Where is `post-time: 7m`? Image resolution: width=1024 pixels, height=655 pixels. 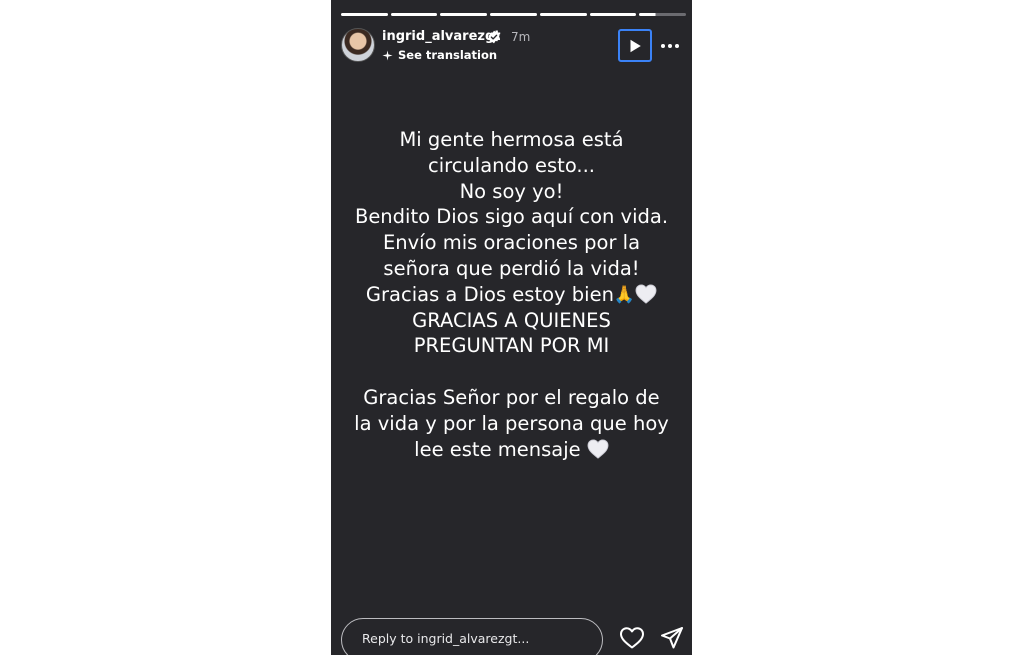 post-time: 7m is located at coordinates (521, 37).